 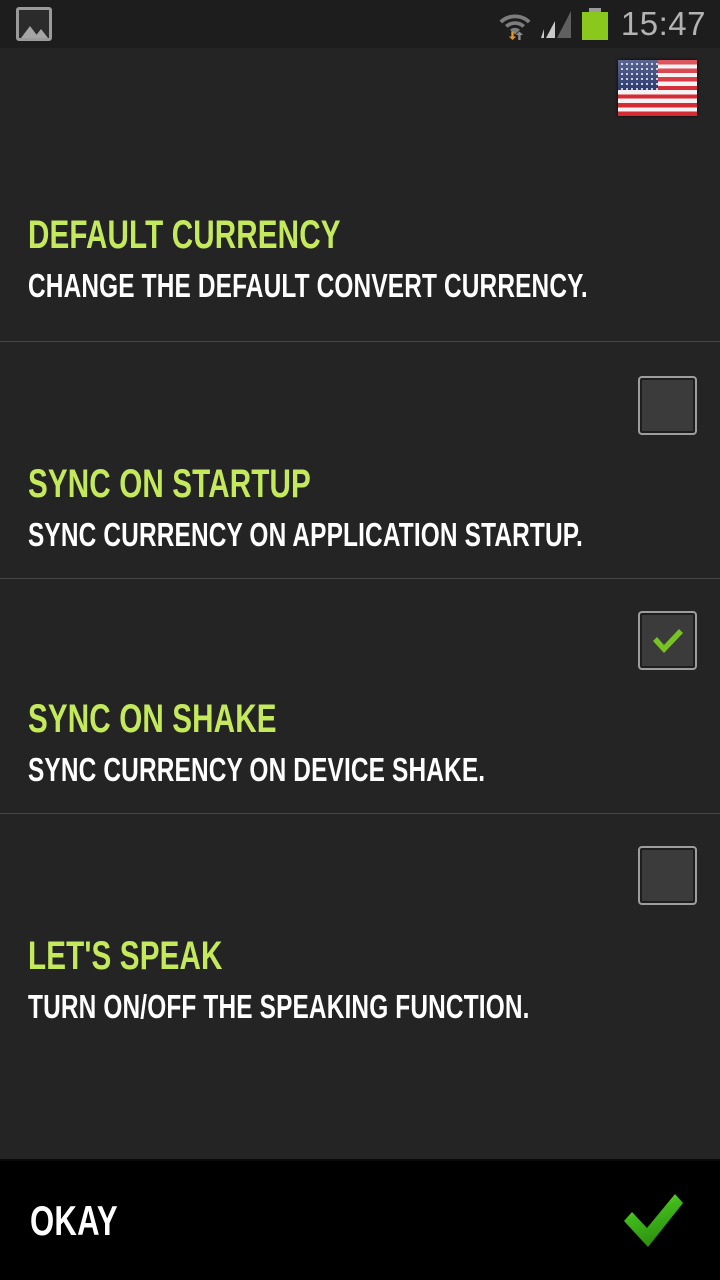 What do you see at coordinates (653, 1221) in the screenshot?
I see `green-checkmark-icon` at bounding box center [653, 1221].